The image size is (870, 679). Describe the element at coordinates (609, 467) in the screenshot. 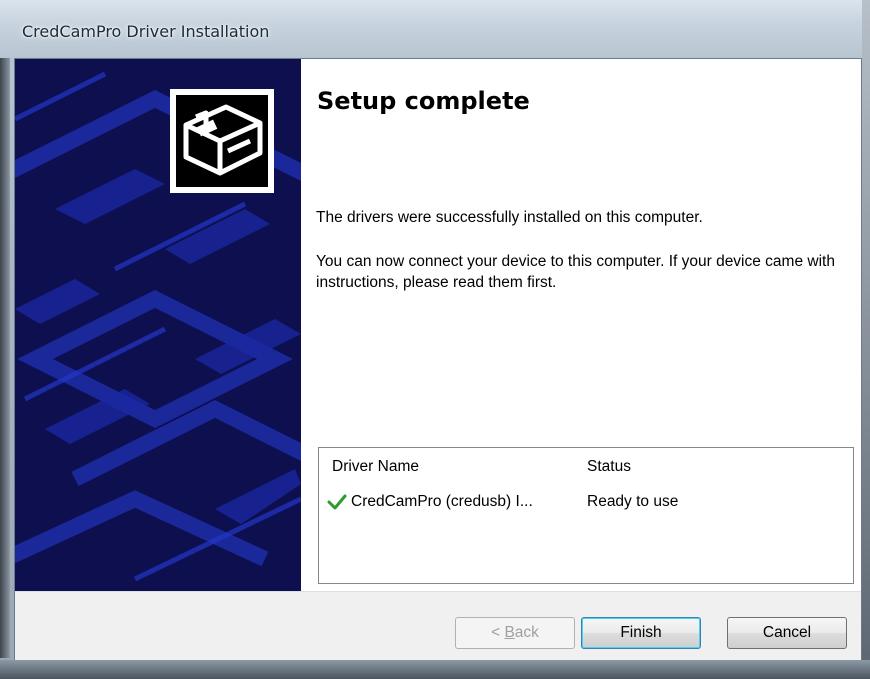

I see `column-header-status: Status` at that location.